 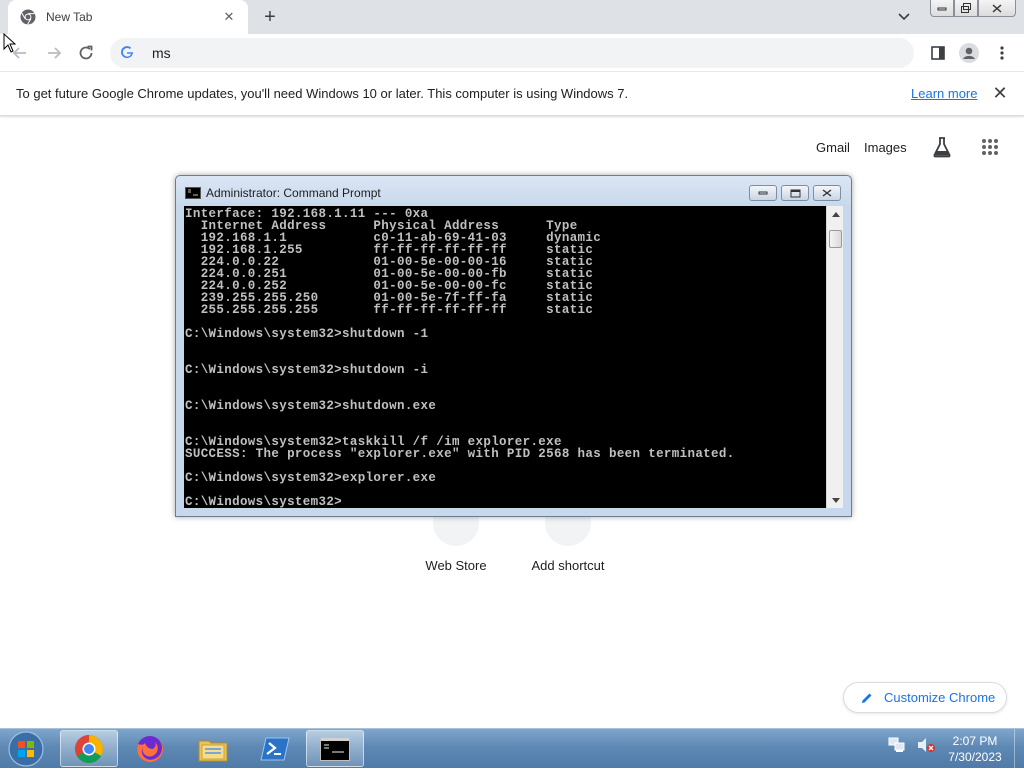 I want to click on taskbar-firefox, so click(x=150, y=748).